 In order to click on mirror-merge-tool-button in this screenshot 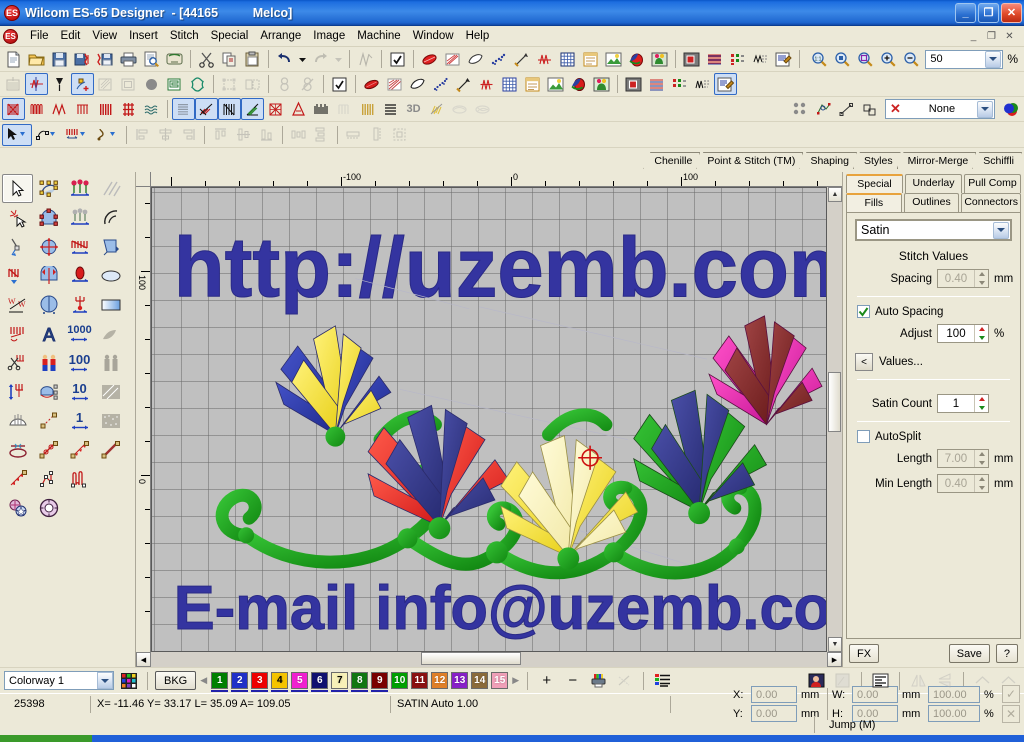, I will do `click(48, 246)`.